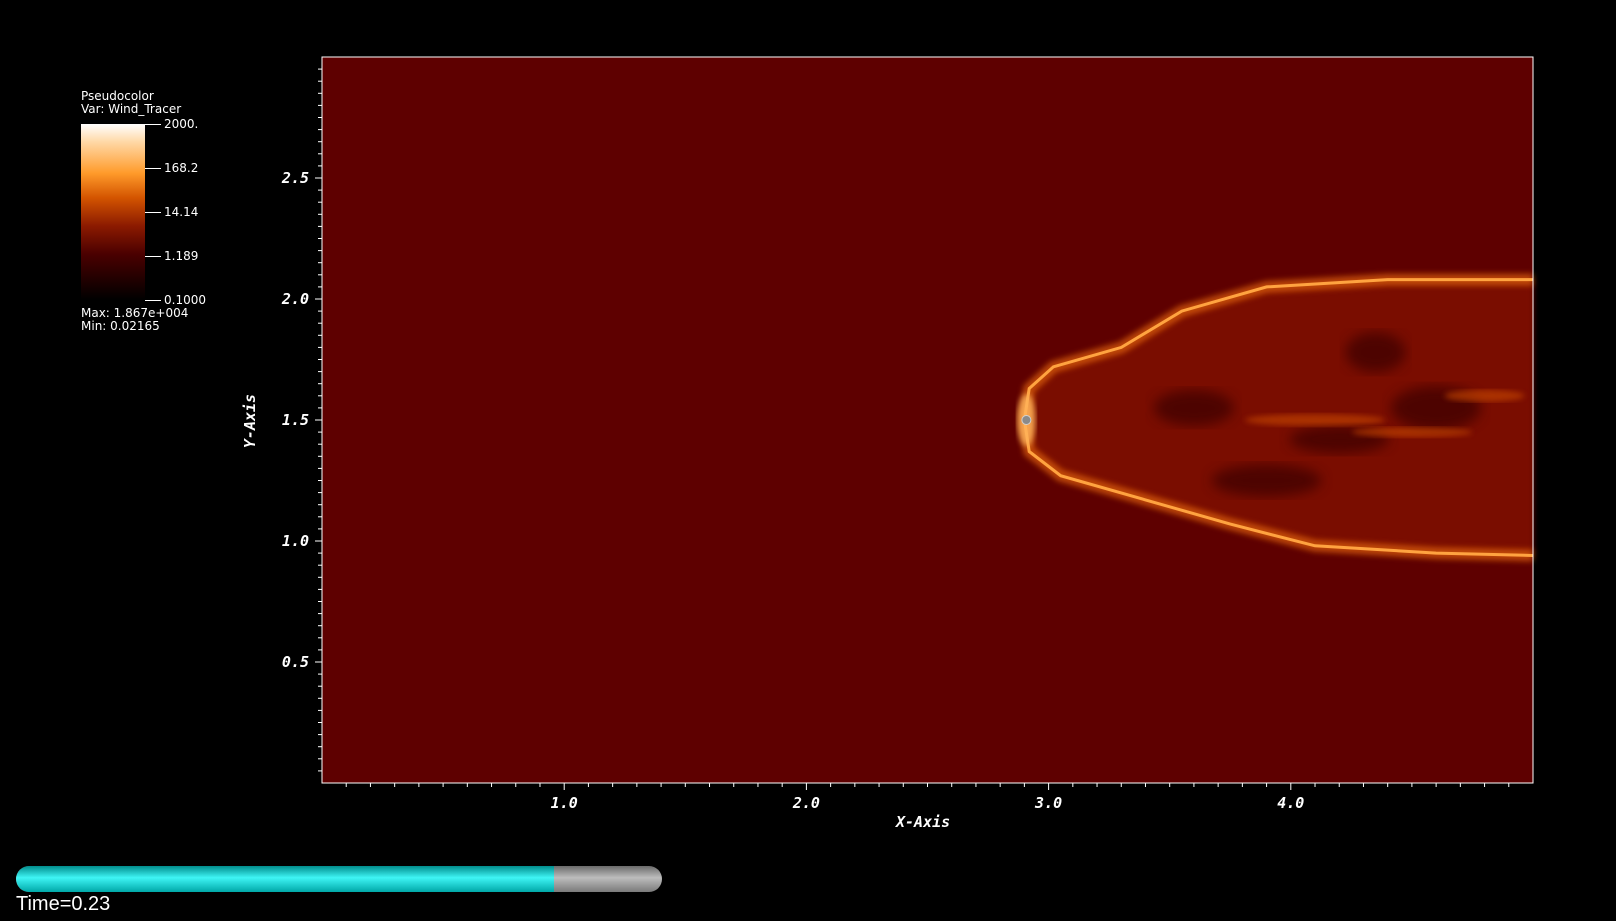 The height and width of the screenshot is (921, 1616). What do you see at coordinates (113, 212) in the screenshot?
I see `colorbar` at bounding box center [113, 212].